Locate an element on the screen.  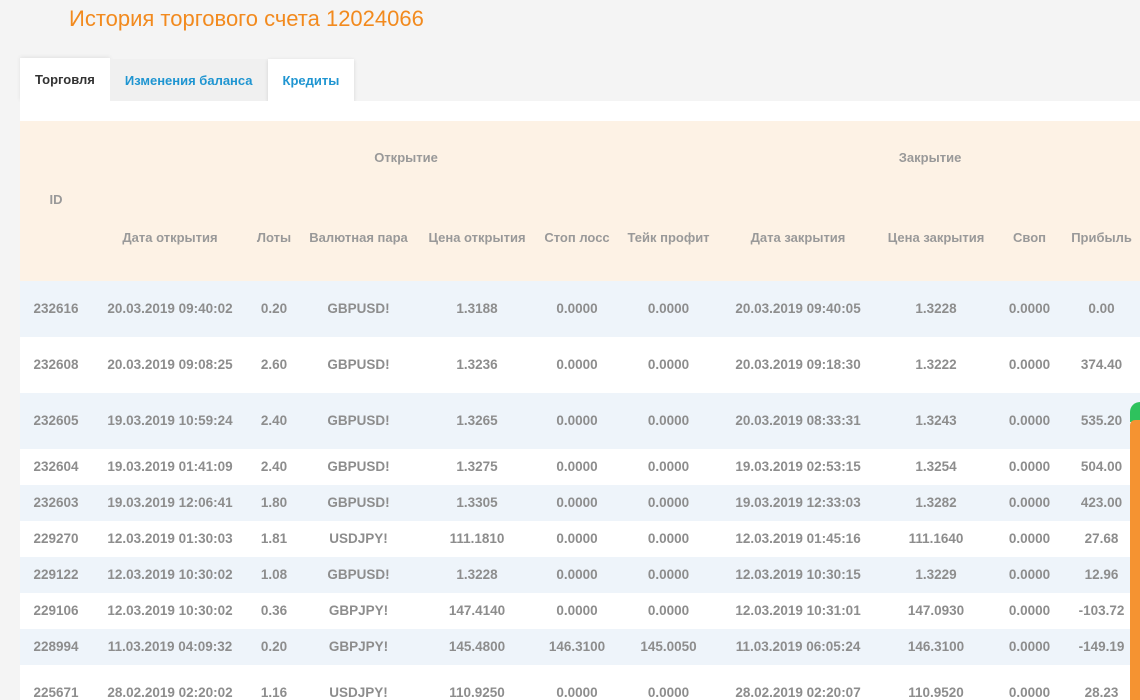
cell-close-price: 147.0930 is located at coordinates (936, 610).